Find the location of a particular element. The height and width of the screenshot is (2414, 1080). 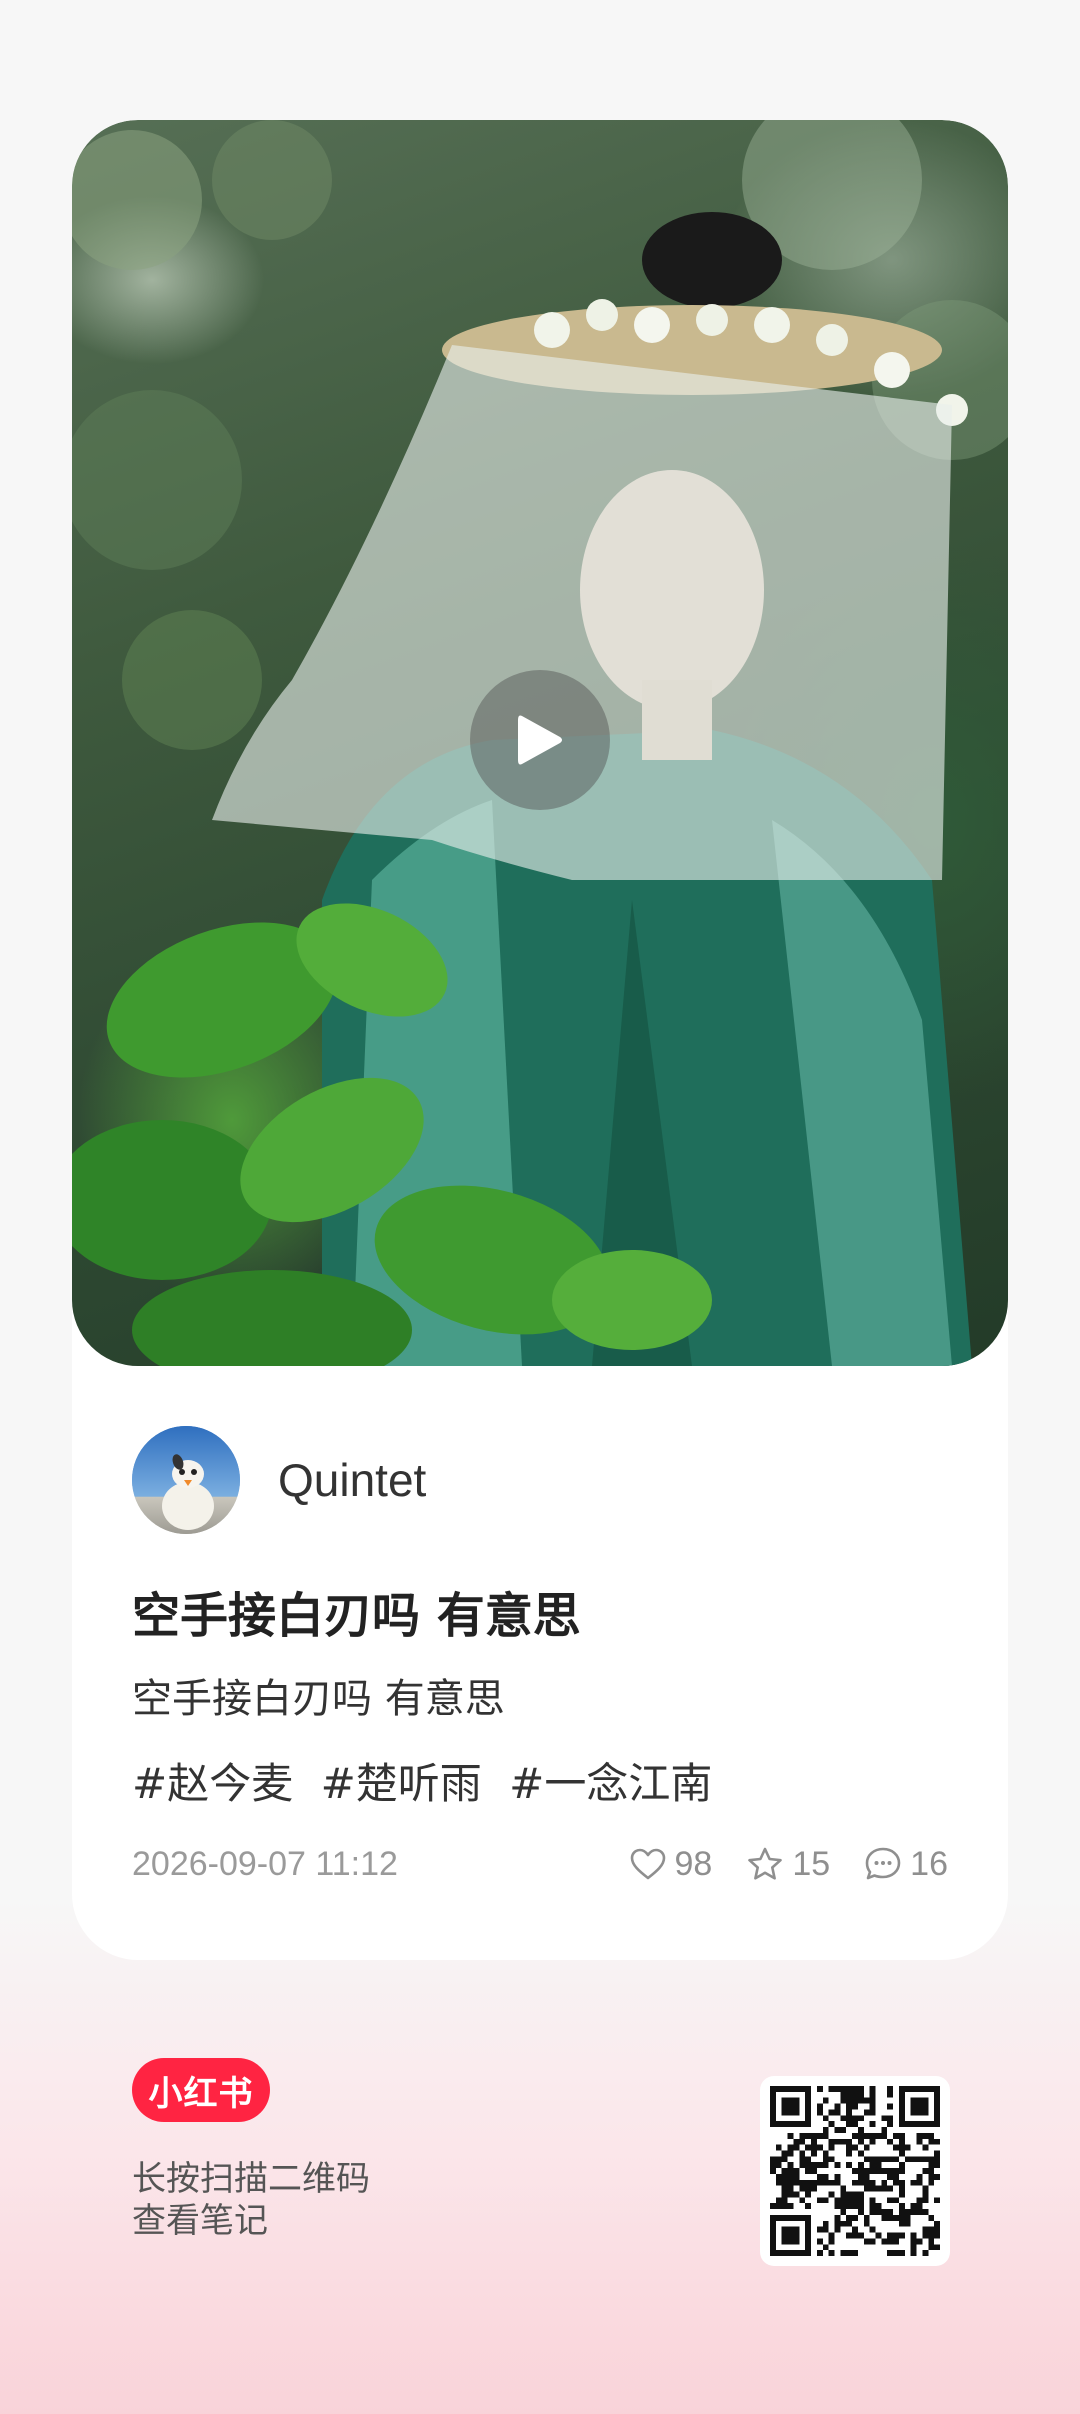

heart-icon is located at coordinates (647, 1864).